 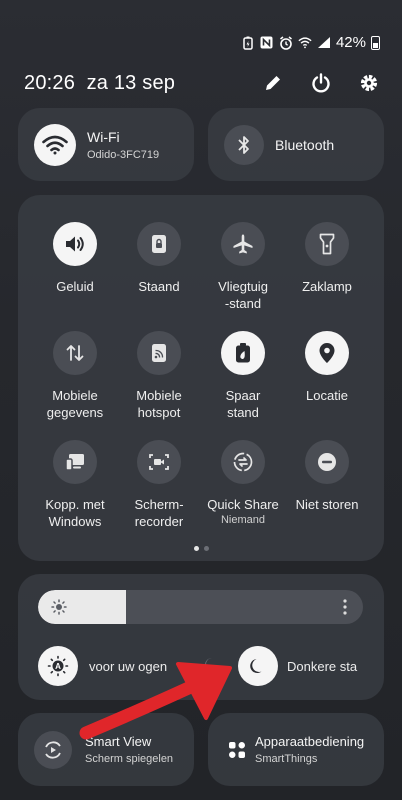 I want to click on tile-power-saving: Spaar stand, so click(x=243, y=376).